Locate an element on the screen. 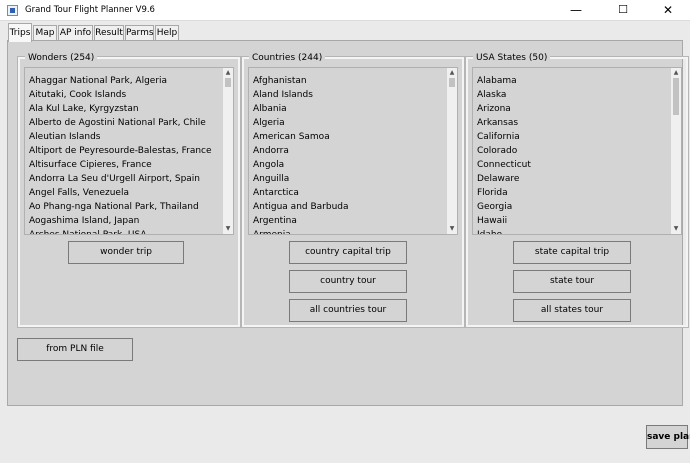  save-plan-button: save plan is located at coordinates (668, 437).